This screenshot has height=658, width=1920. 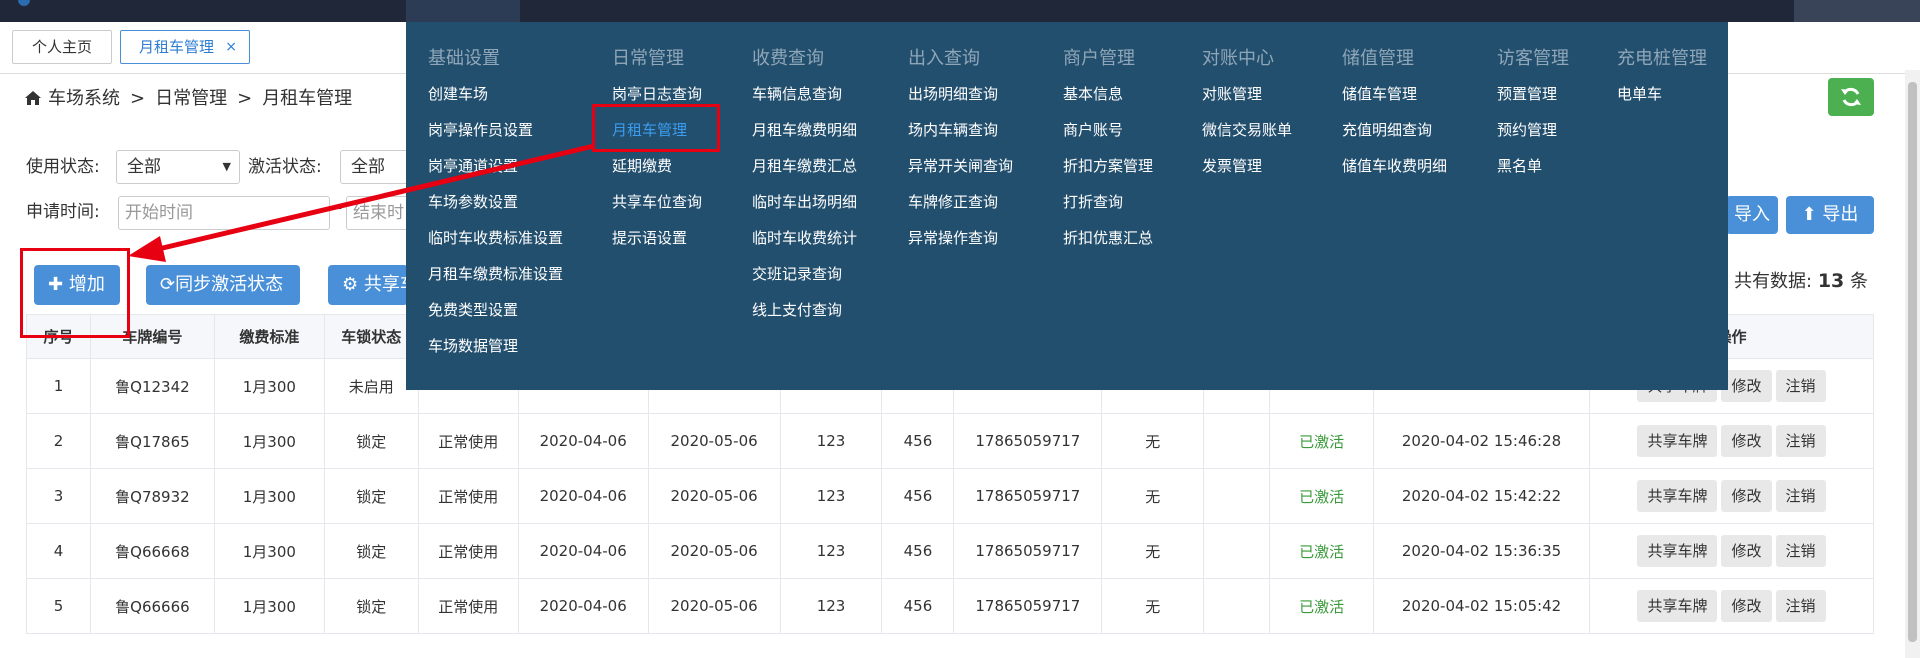 I want to click on end-time-input: 结束时, so click(x=378, y=213).